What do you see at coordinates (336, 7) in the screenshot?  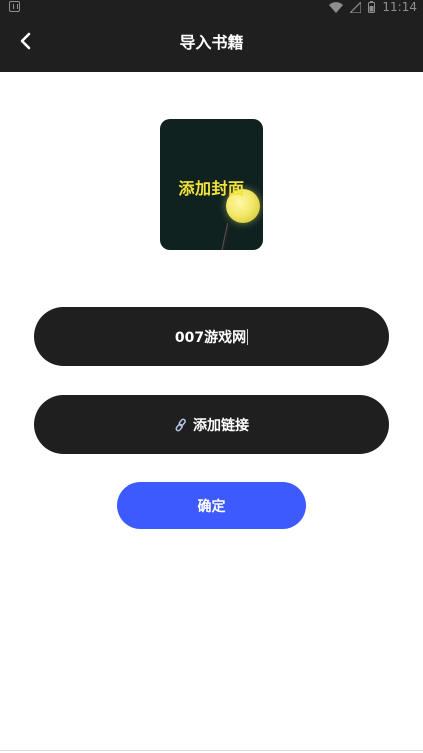 I see `wifi-icon` at bounding box center [336, 7].